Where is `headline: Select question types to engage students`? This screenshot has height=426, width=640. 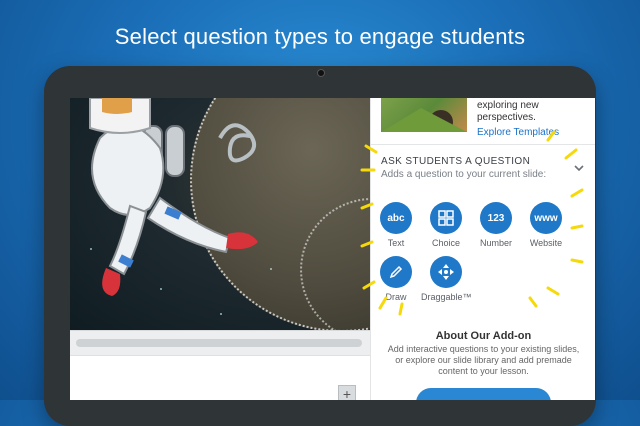
headline: Select question types to engage students is located at coordinates (320, 36).